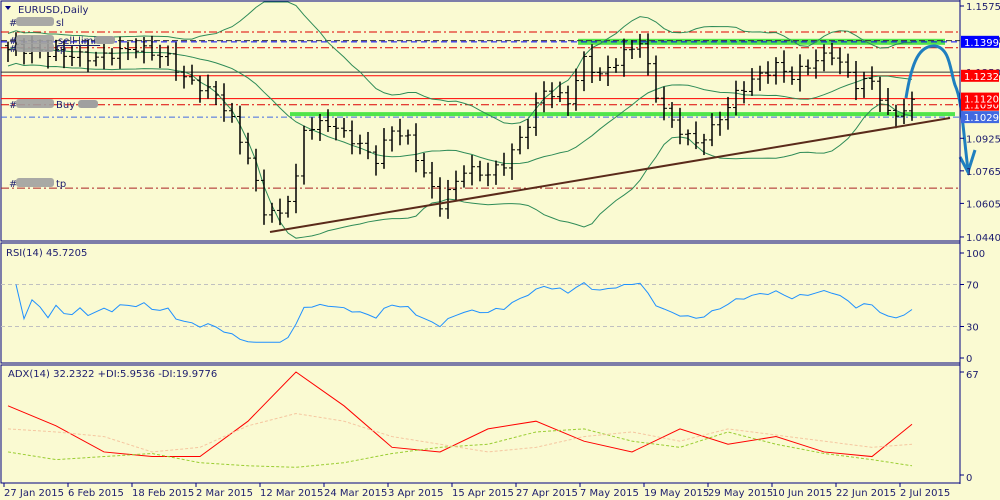 The width and height of the screenshot is (1000, 500). What do you see at coordinates (609, 493) in the screenshot?
I see `time-tick-label: 7 May 2015` at bounding box center [609, 493].